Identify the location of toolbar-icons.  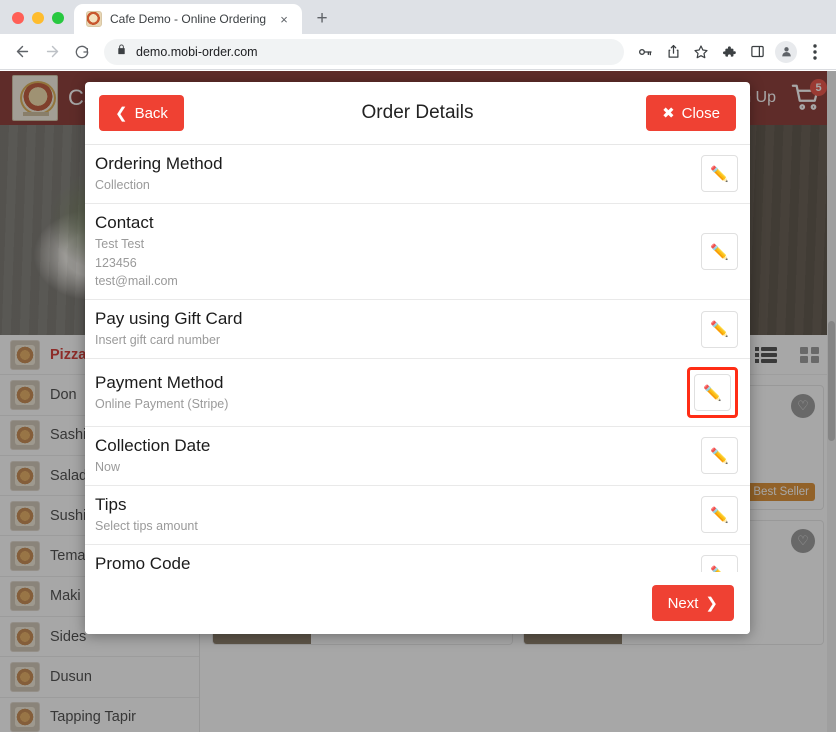
(730, 52).